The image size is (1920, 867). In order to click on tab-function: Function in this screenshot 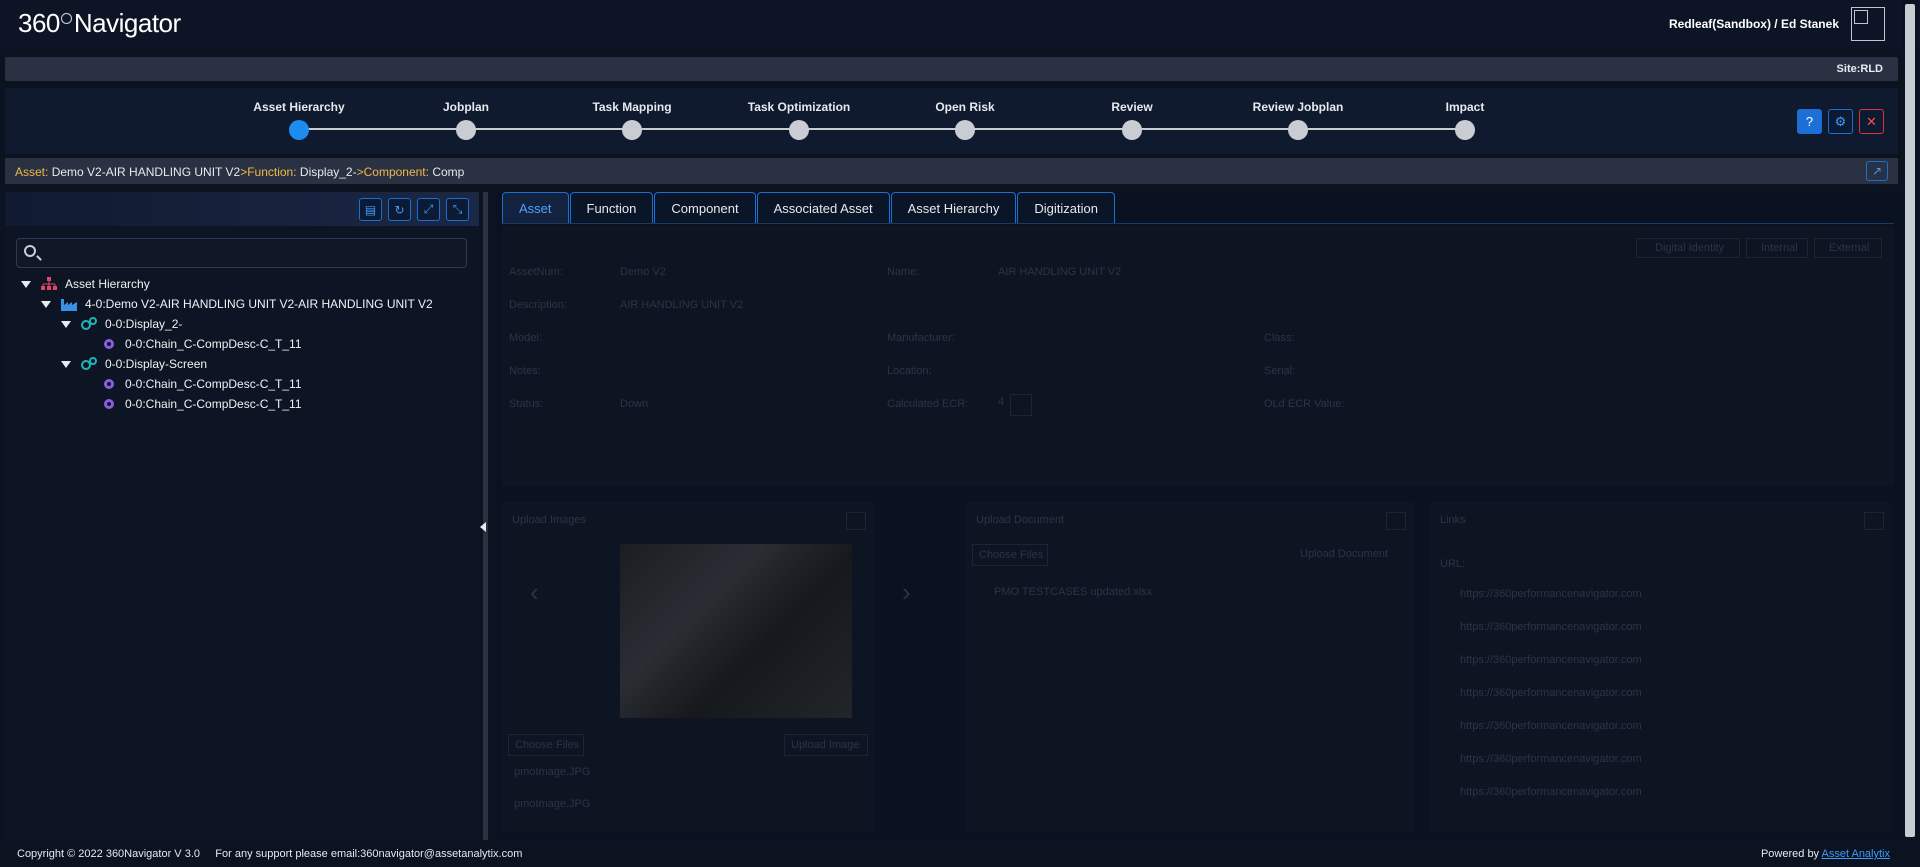, I will do `click(611, 207)`.